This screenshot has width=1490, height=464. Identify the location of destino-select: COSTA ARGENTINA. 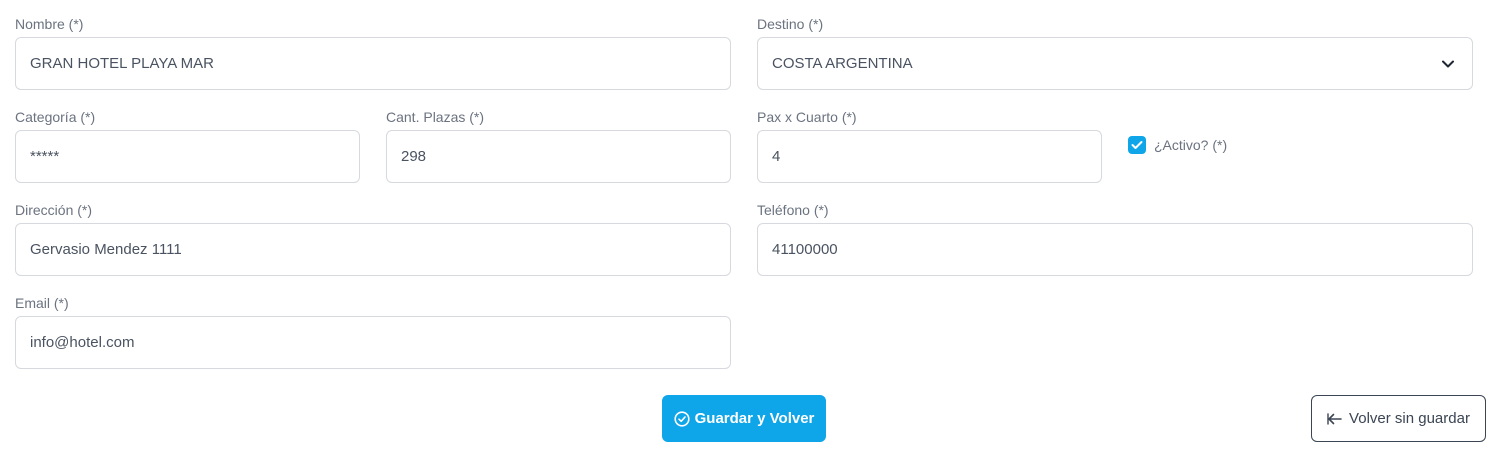
(1115, 63).